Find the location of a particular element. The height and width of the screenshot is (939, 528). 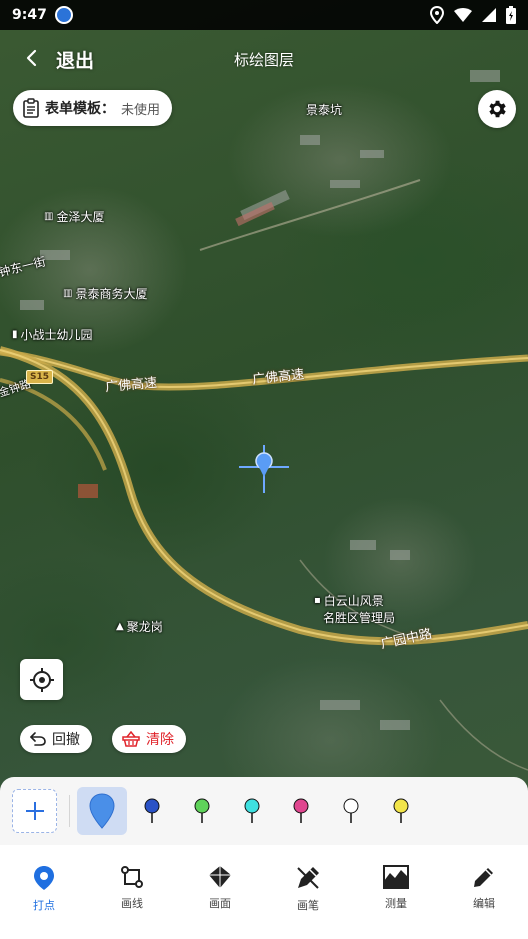

clear-label: 清除 is located at coordinates (160, 740).